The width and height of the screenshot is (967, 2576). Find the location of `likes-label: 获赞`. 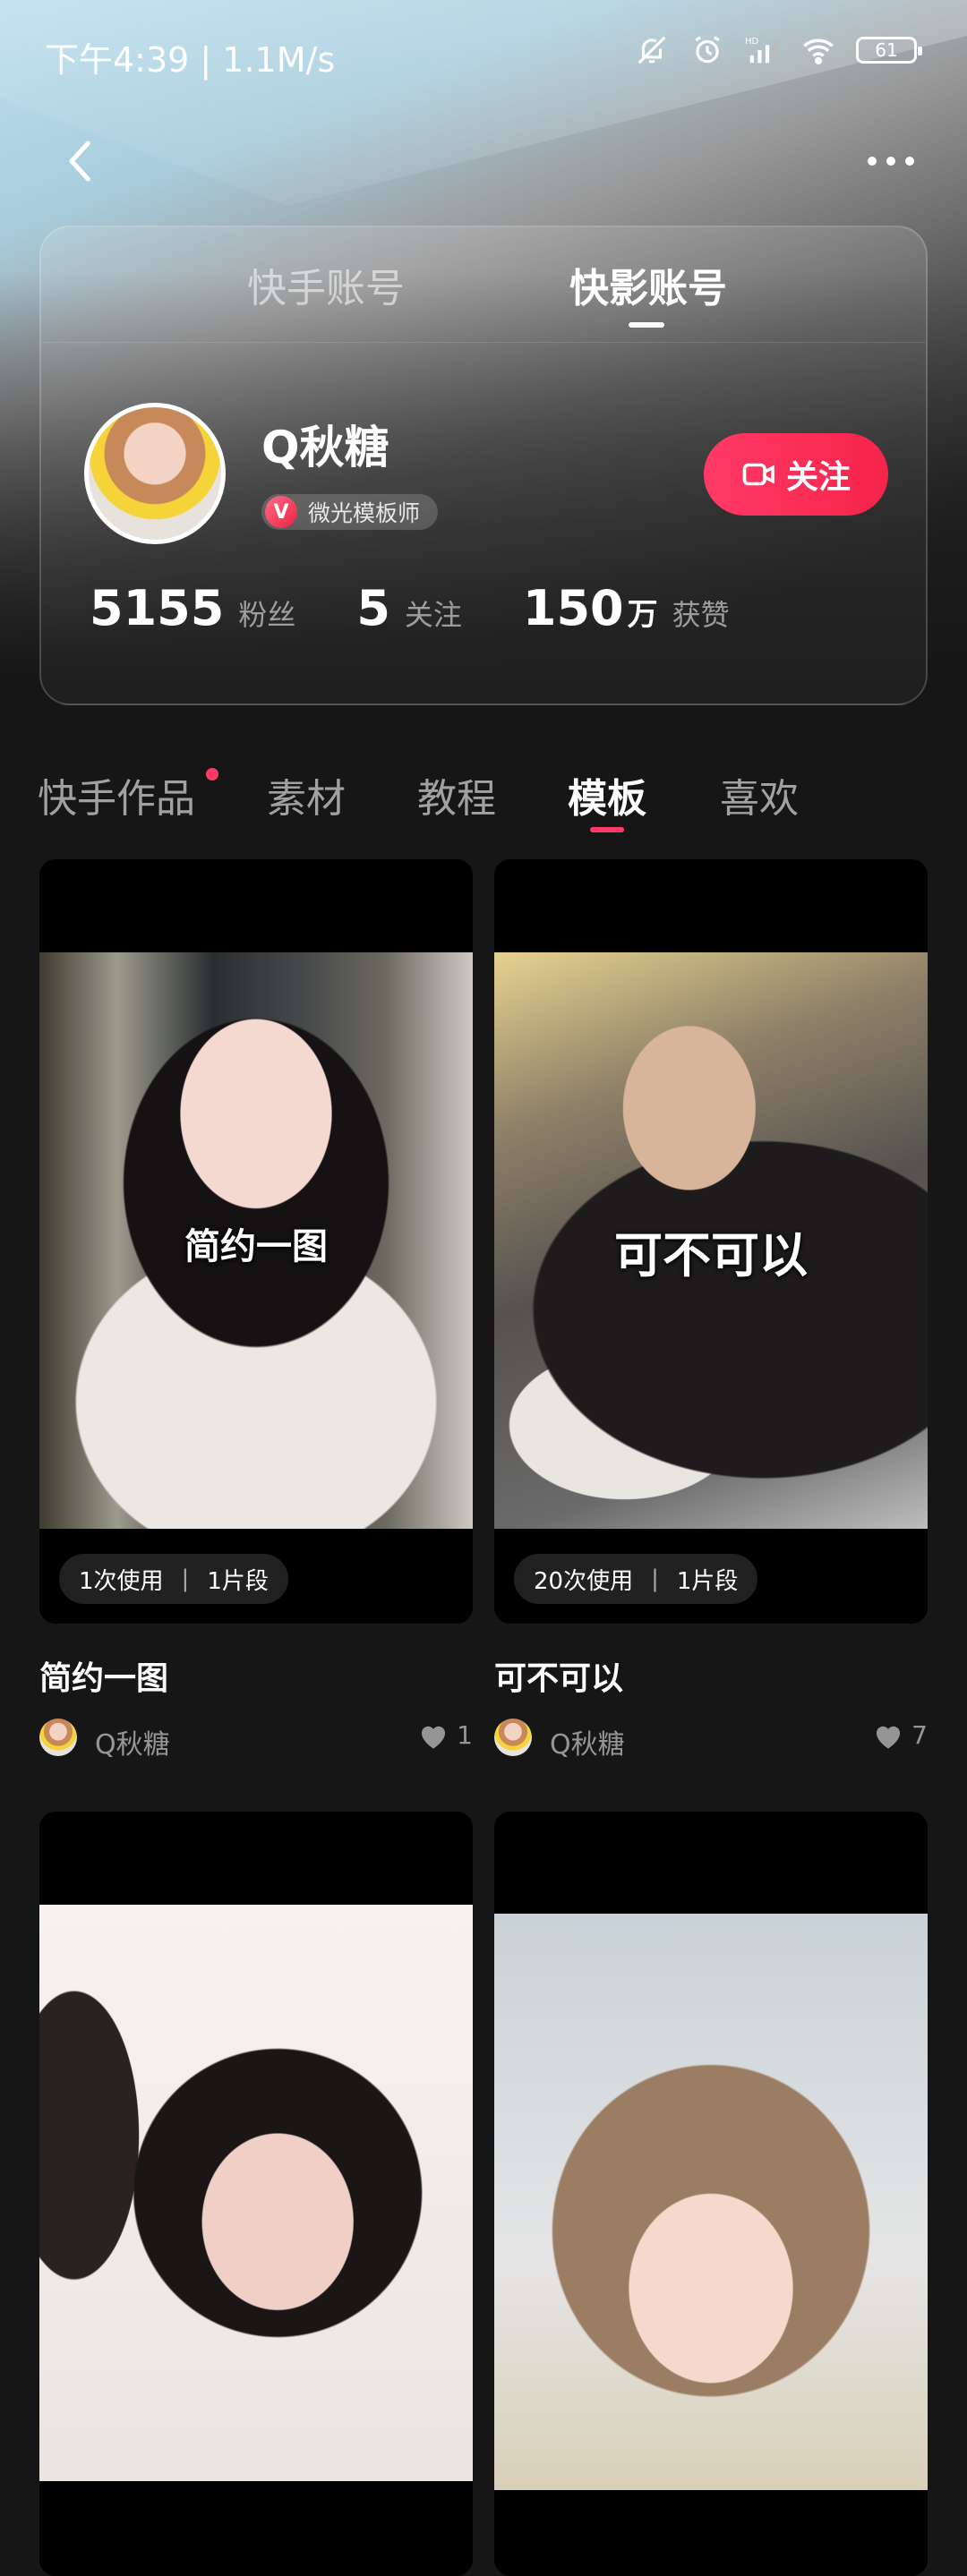

likes-label: 获赞 is located at coordinates (701, 615).